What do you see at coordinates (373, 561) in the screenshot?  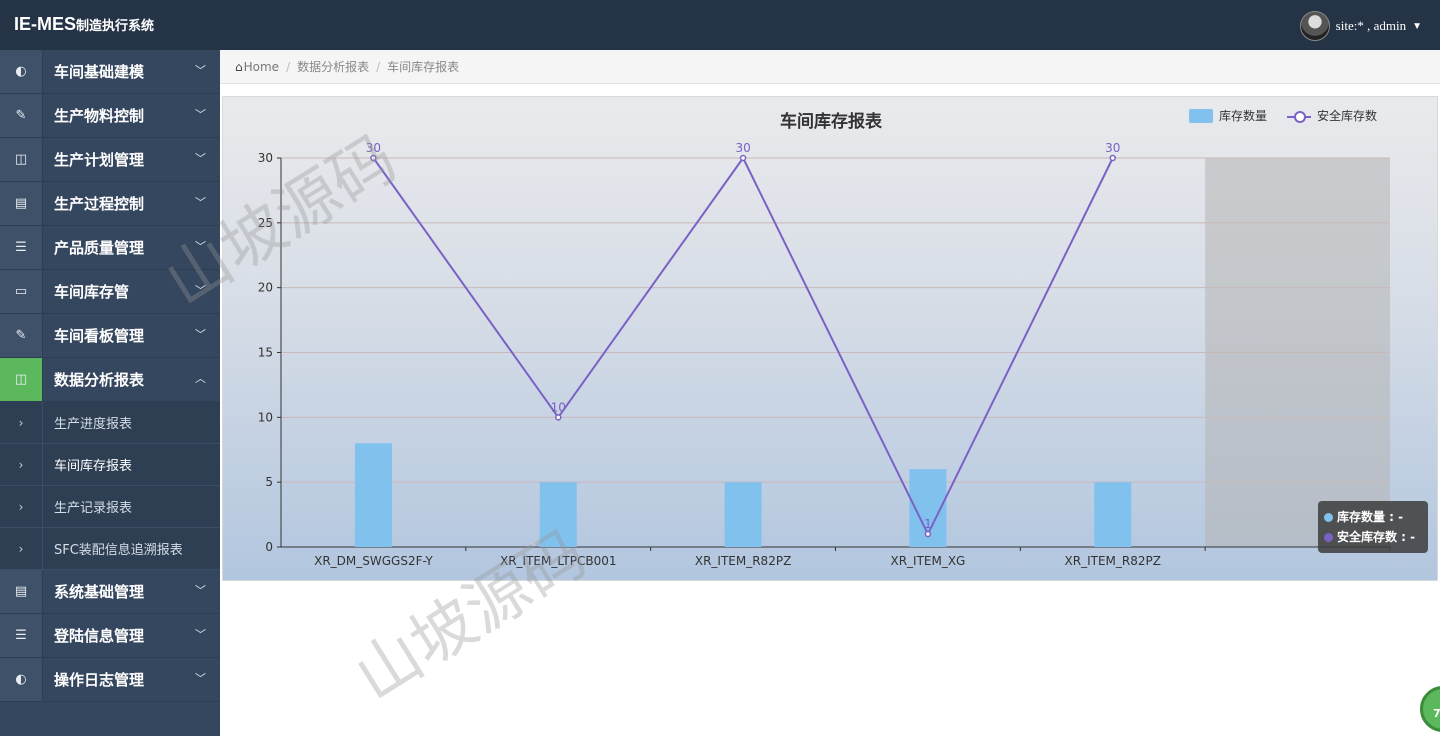 I see `x-tick-label: XR_DM_SWGGS2F-Y` at bounding box center [373, 561].